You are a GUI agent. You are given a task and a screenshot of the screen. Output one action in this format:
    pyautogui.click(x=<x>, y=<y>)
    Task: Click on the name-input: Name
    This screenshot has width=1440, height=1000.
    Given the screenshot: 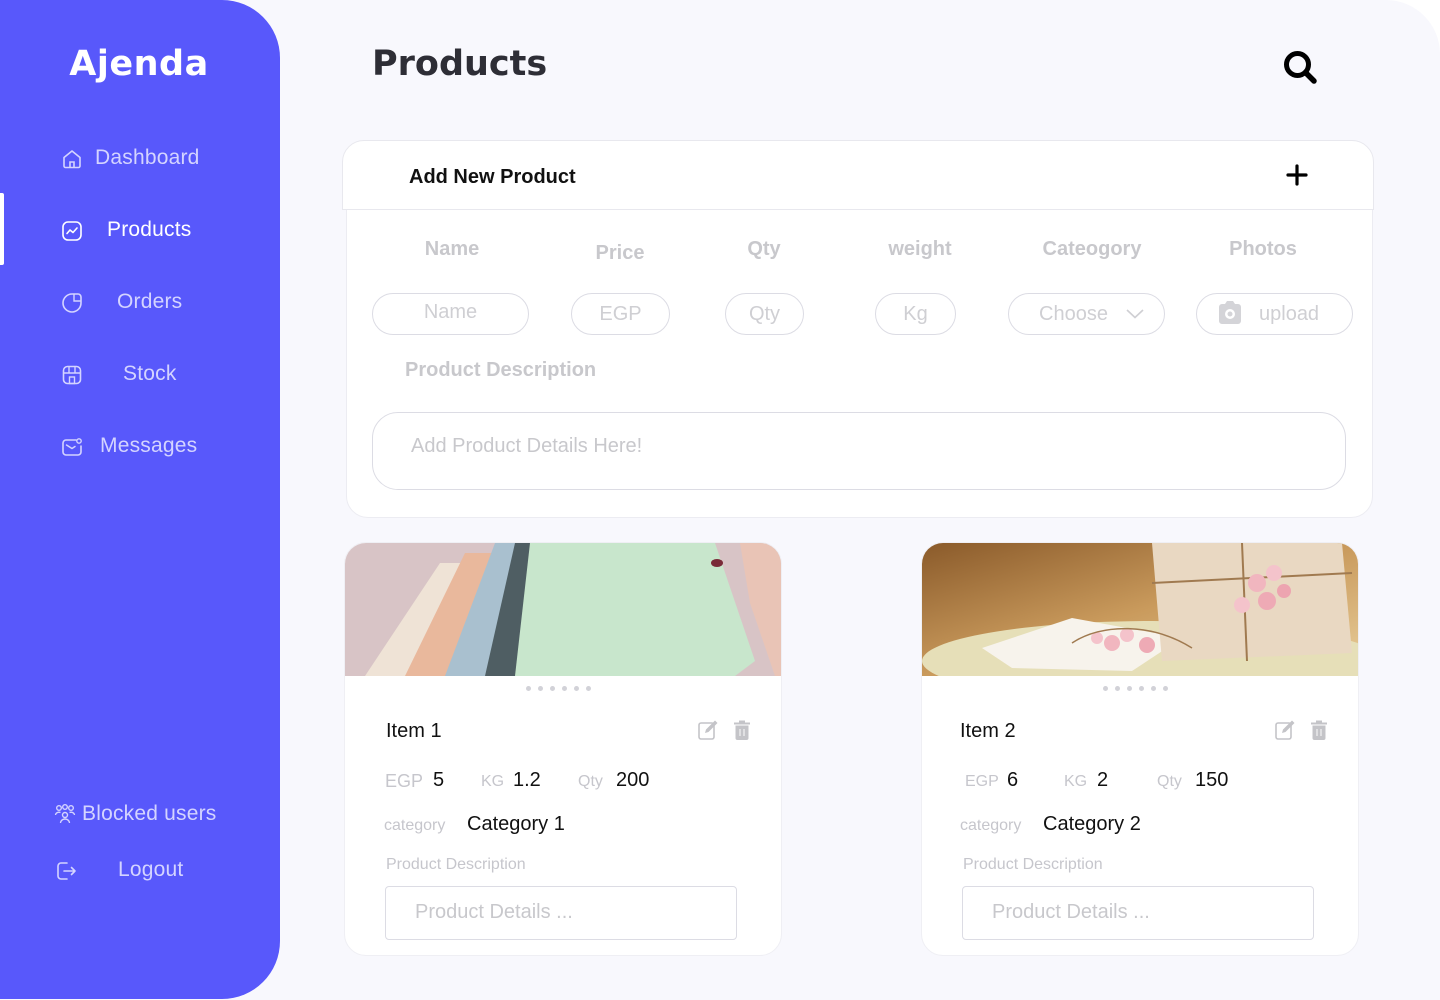 What is the action you would take?
    pyautogui.click(x=450, y=314)
    